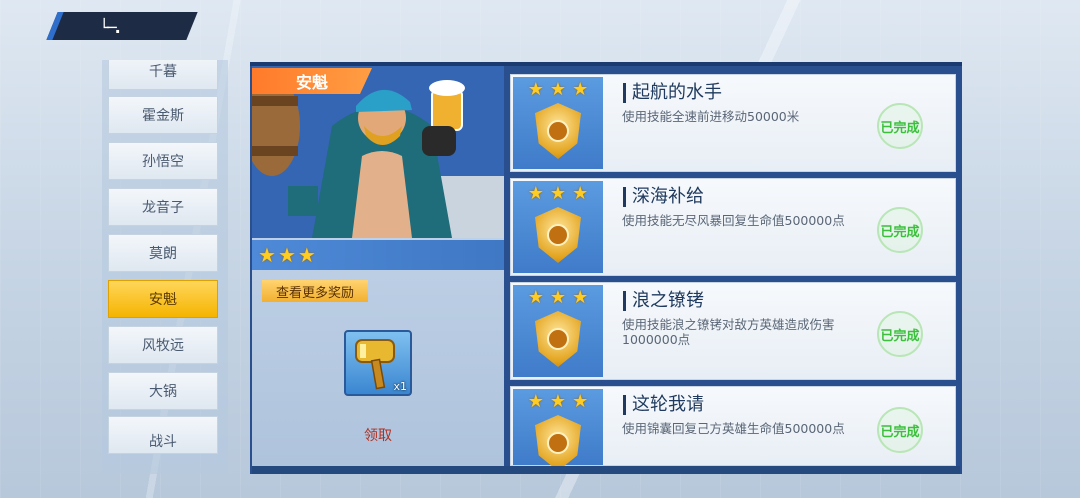 This screenshot has width=1080, height=498. I want to click on hero-sidebar: 千暮 霍金斯 孙悟空 龙音子 莫朗 安魁 风牧远 大锅 战斗, so click(165, 267).